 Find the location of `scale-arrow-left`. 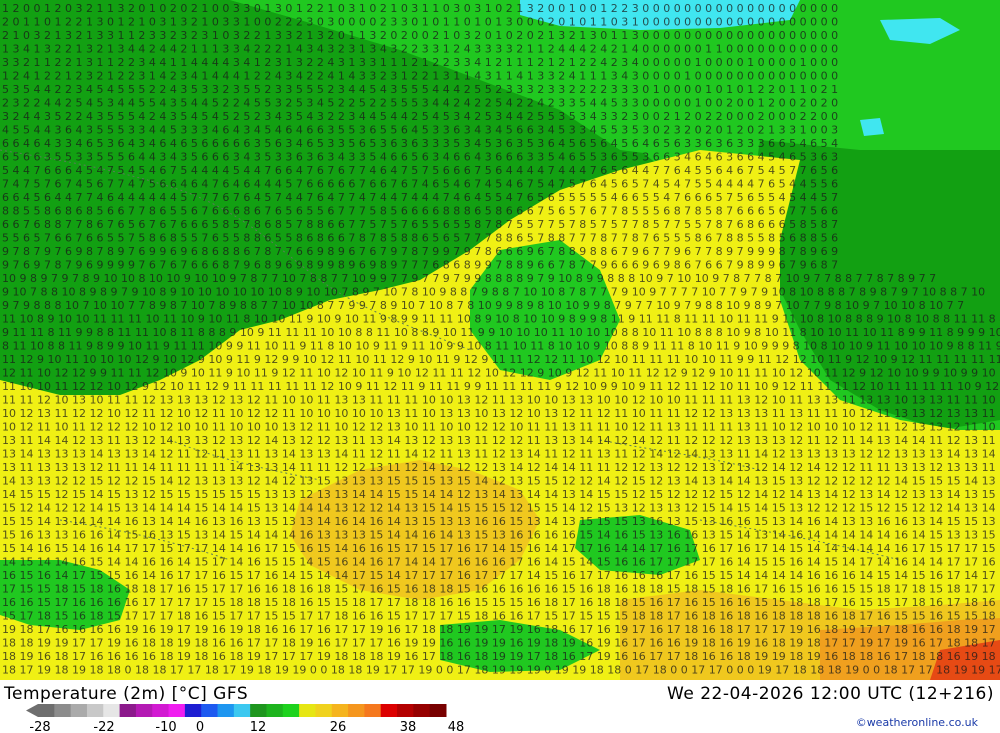

scale-arrow-left is located at coordinates (32, 710).